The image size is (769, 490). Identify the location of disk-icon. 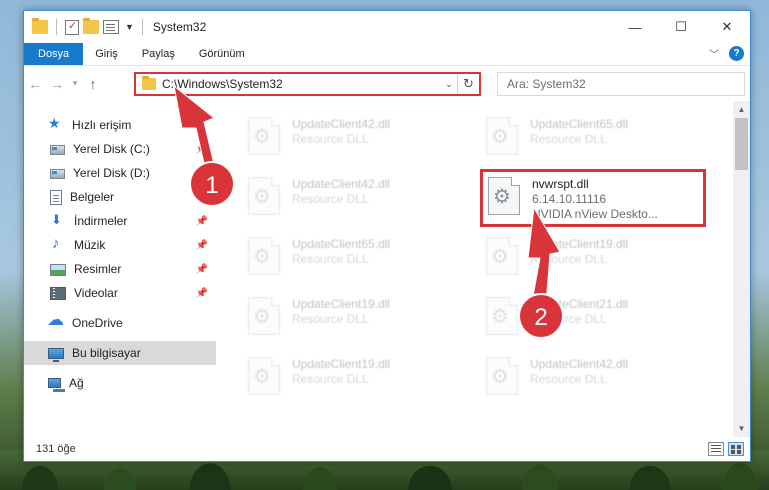
(57, 150).